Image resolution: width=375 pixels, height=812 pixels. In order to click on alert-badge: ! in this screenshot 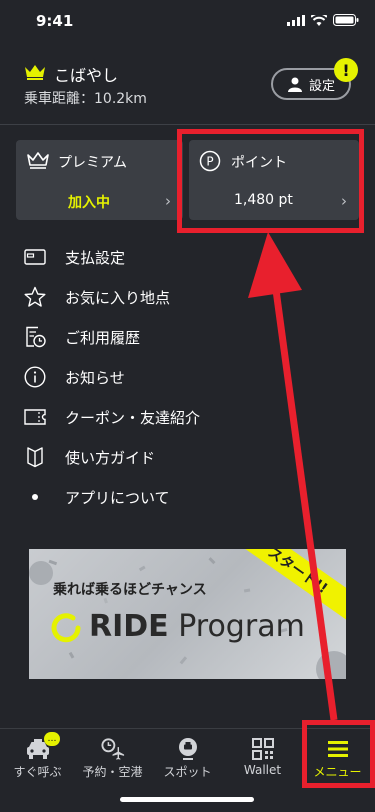, I will do `click(346, 70)`.